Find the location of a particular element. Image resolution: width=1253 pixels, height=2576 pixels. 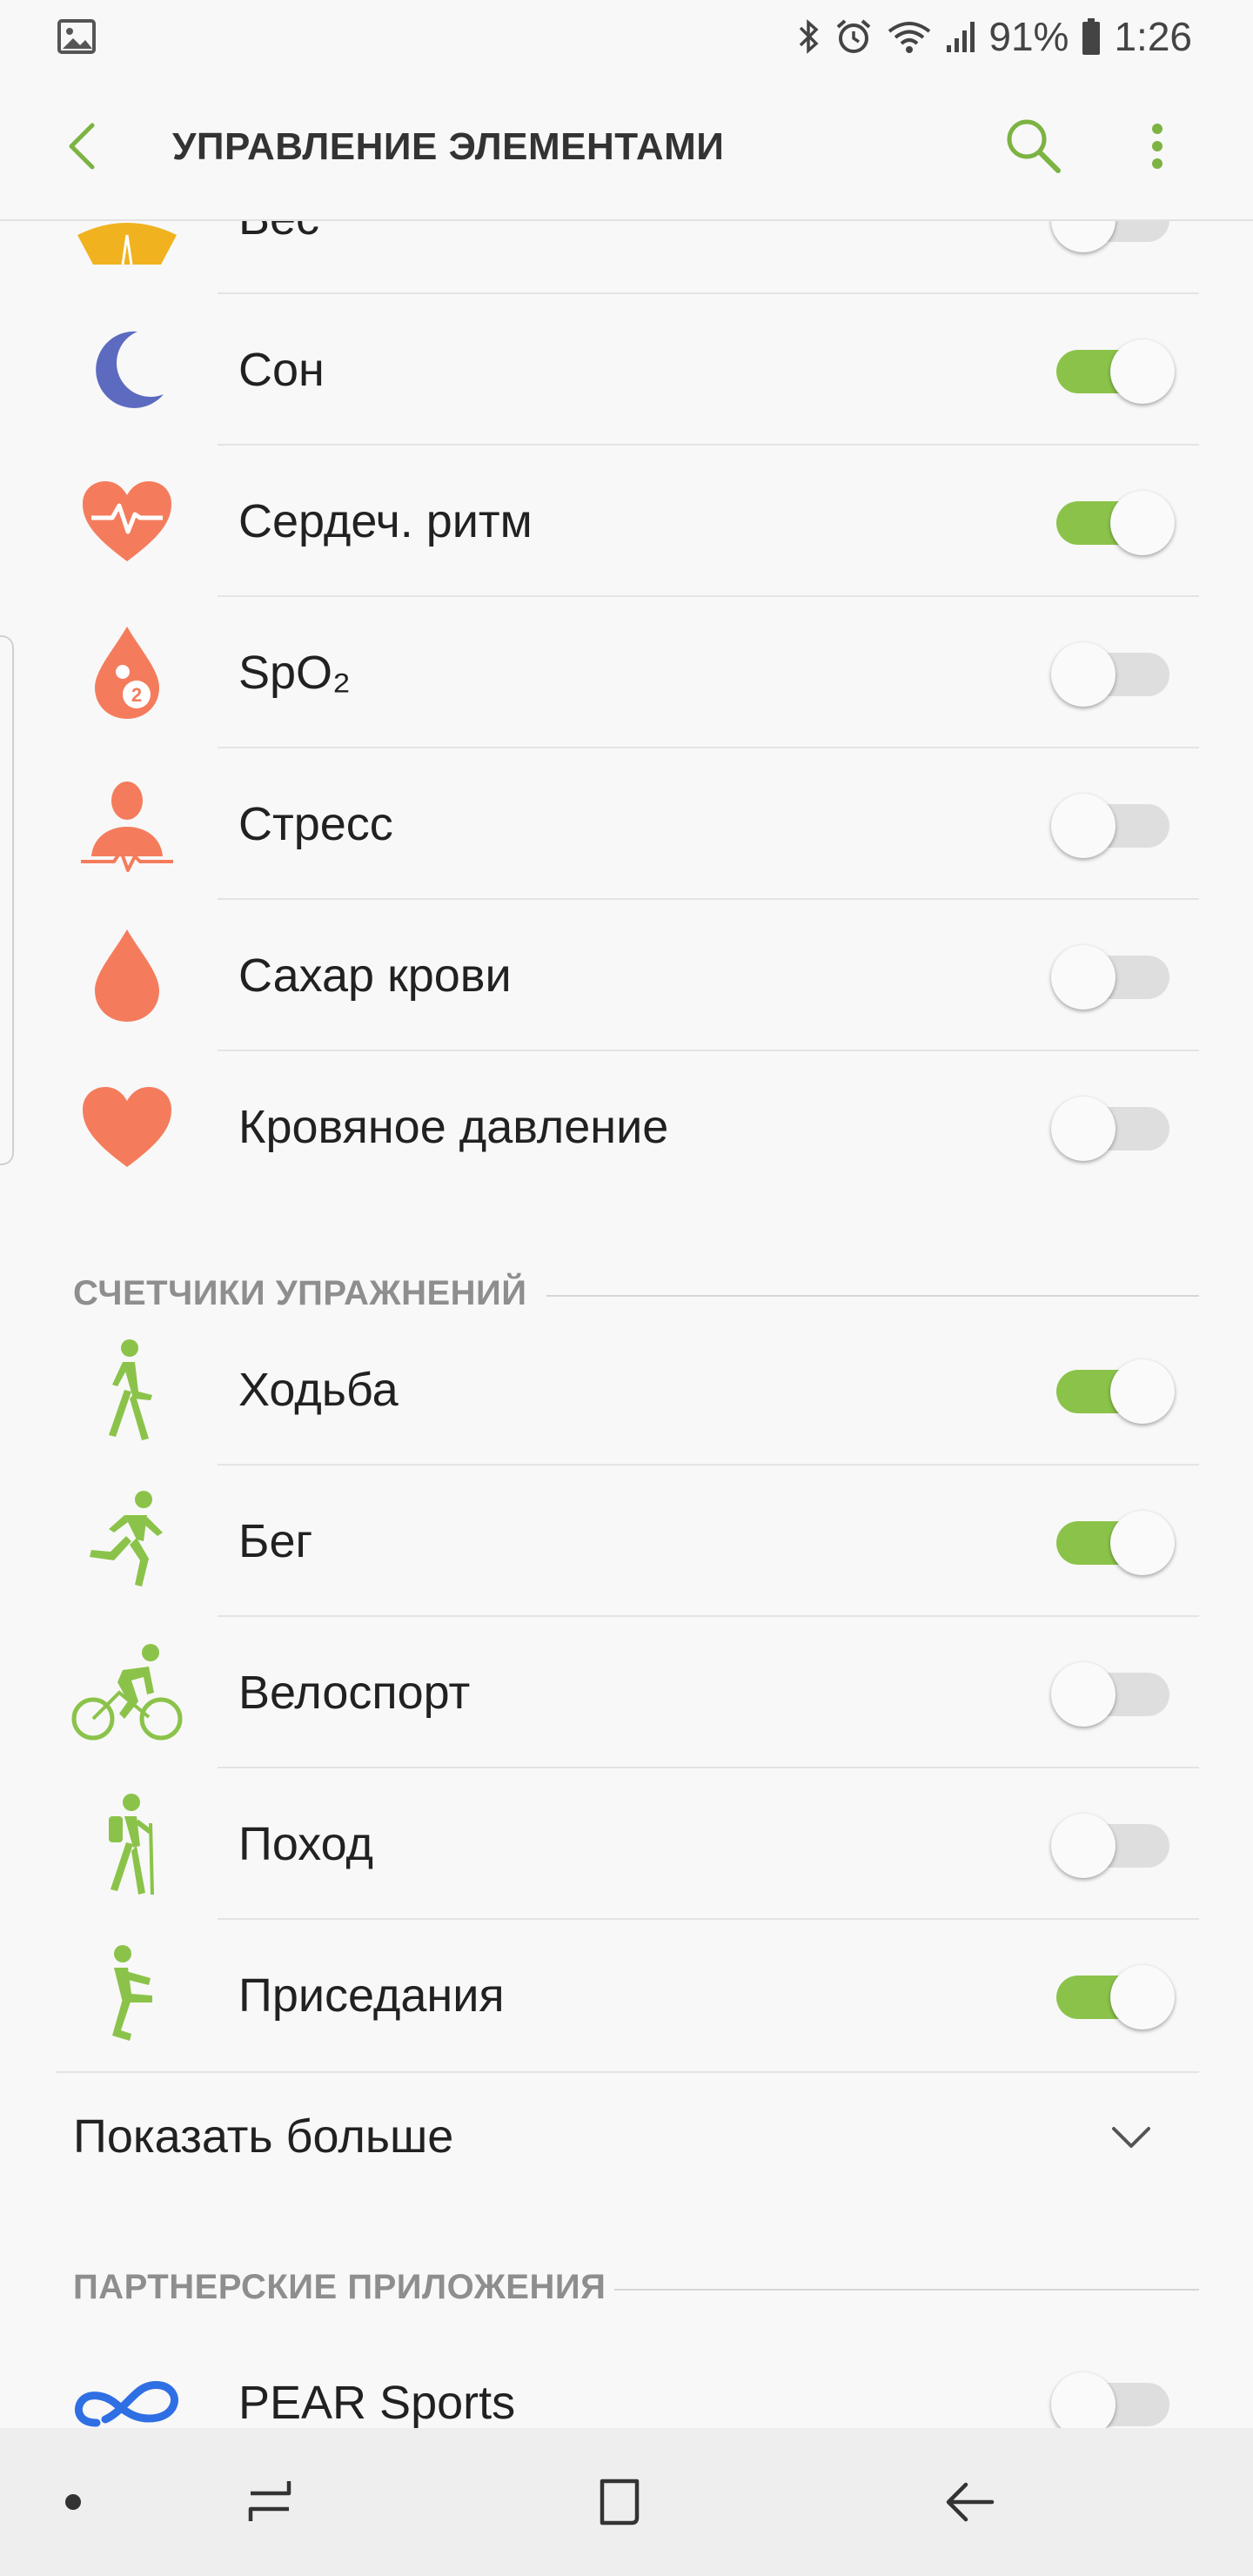

list-item-label: Вес is located at coordinates (278, 257).